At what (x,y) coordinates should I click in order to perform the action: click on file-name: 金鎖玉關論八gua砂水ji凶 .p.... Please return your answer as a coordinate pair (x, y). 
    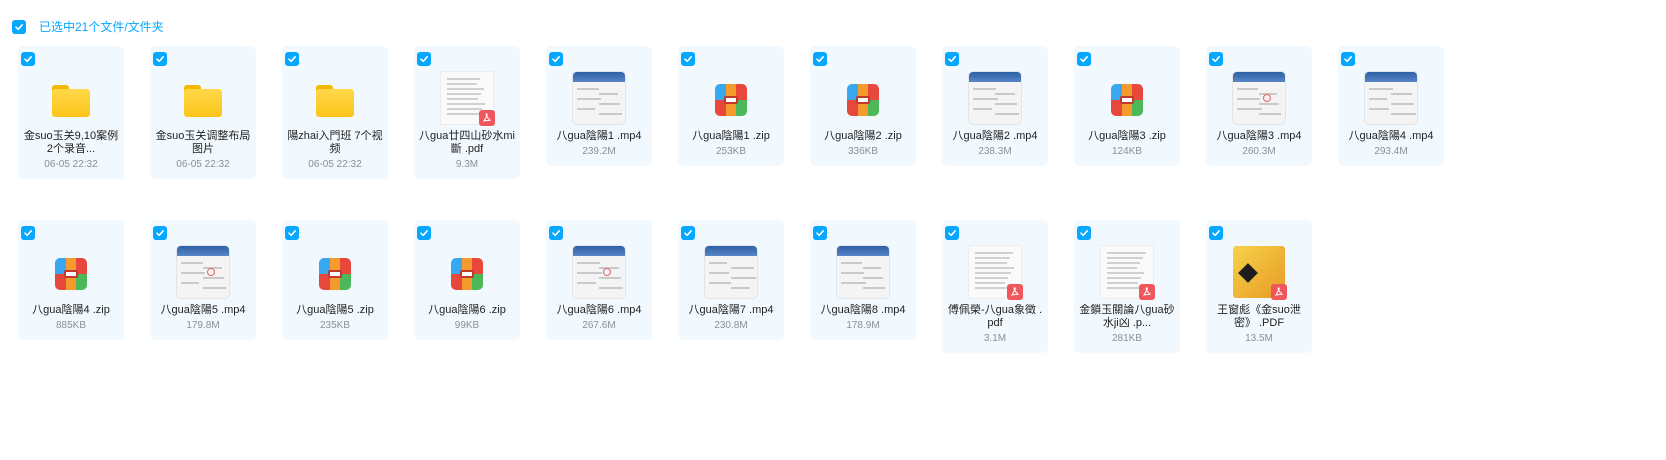
    Looking at the image, I should click on (1127, 316).